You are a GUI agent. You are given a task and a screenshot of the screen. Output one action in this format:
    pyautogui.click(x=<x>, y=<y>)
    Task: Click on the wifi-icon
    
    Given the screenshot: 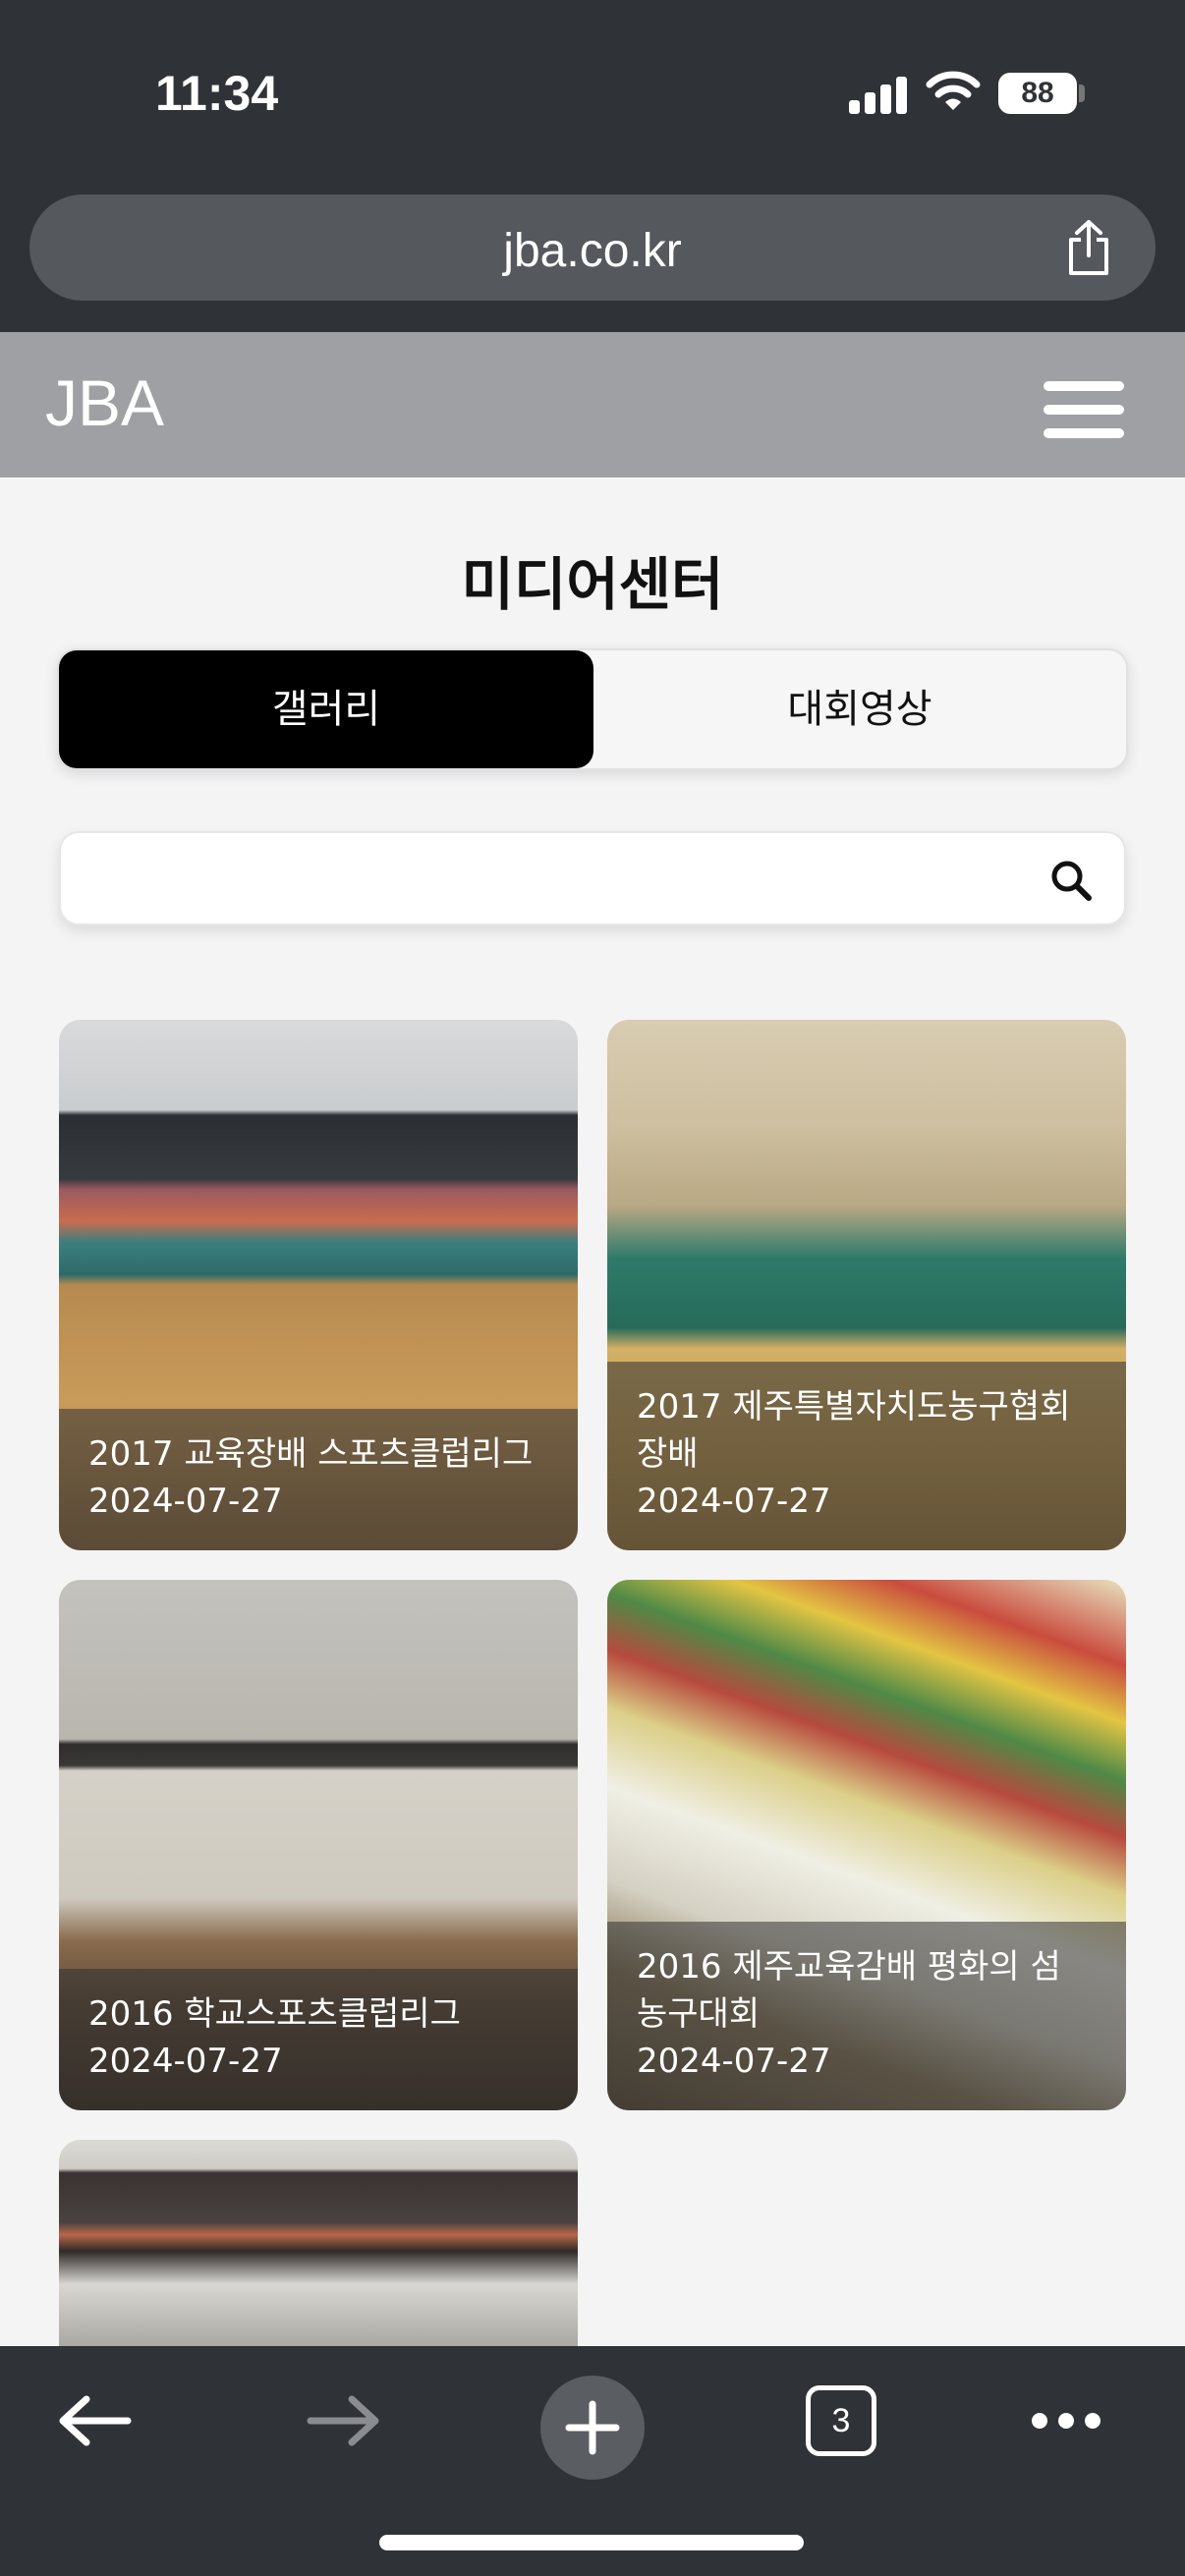 What is the action you would take?
    pyautogui.click(x=954, y=90)
    